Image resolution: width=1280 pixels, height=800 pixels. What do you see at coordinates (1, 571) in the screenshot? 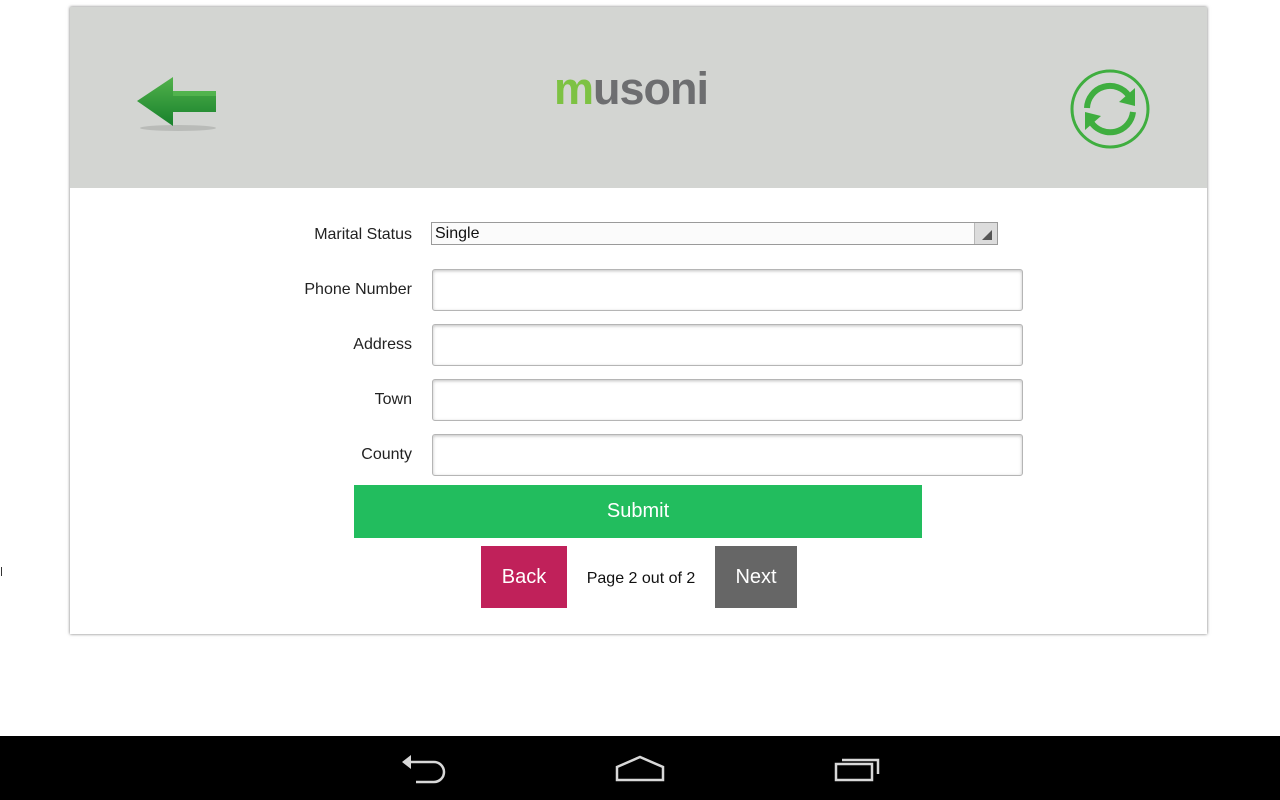
I see `edge-mark` at bounding box center [1, 571].